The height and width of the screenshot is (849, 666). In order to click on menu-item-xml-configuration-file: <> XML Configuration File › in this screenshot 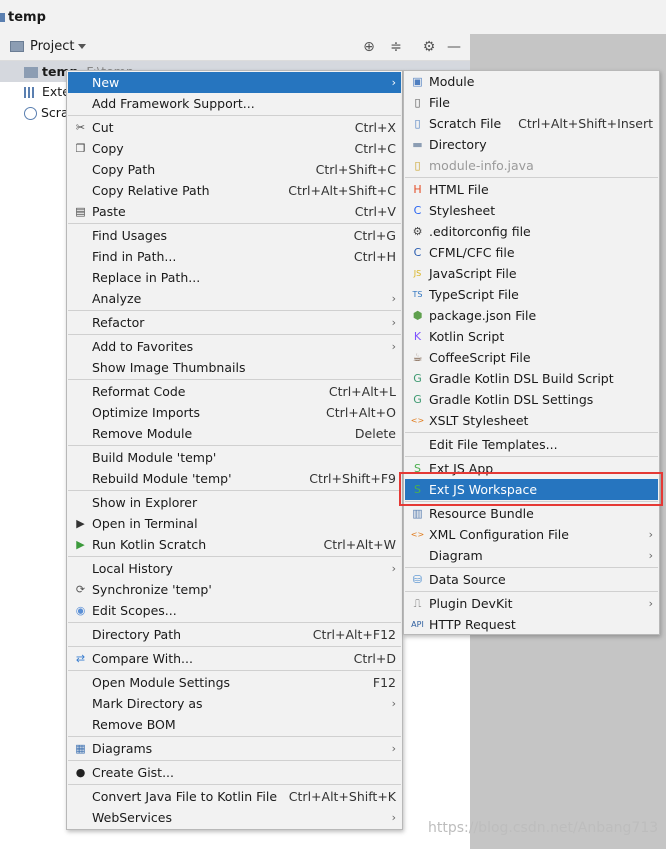, I will do `click(531, 534)`.